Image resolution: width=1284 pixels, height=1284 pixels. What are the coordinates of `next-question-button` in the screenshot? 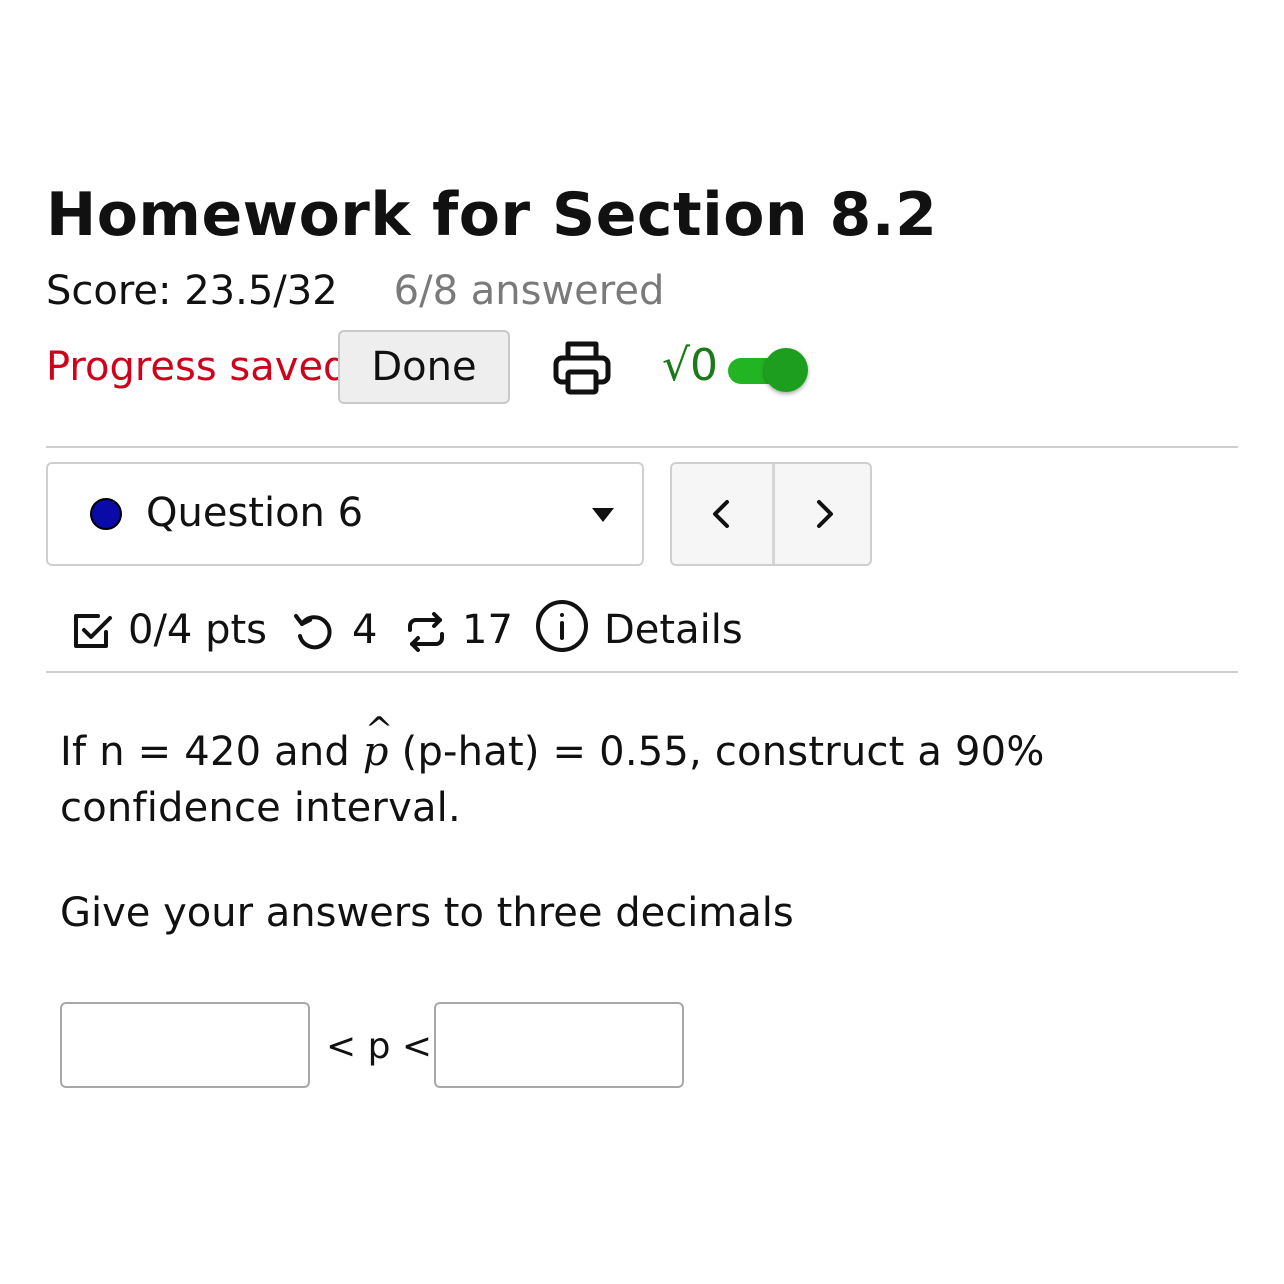 It's located at (822, 514).